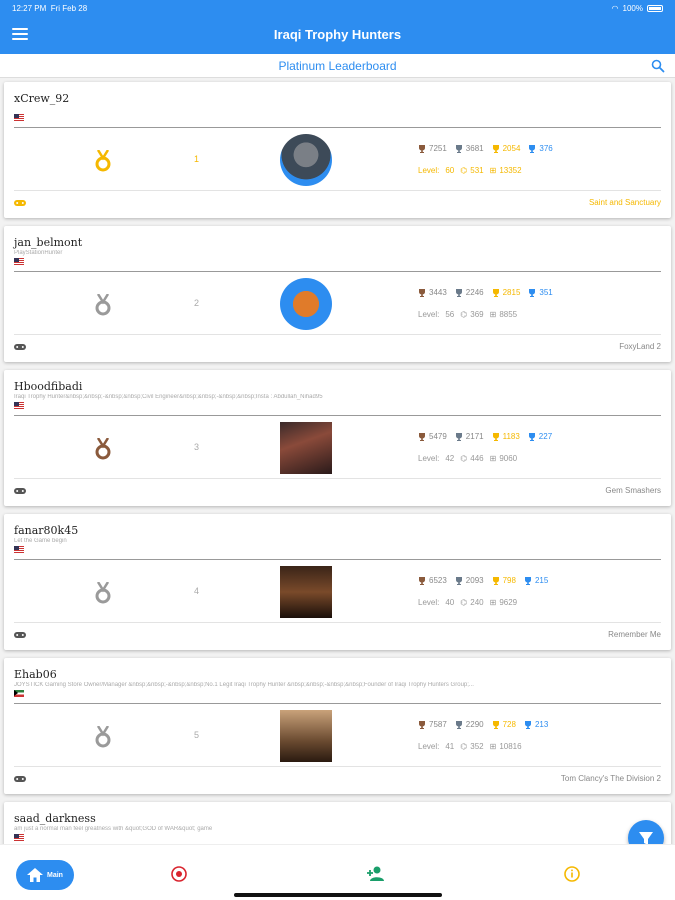 This screenshot has width=675, height=900. I want to click on bronze-trophy-count: 7587, so click(432, 724).